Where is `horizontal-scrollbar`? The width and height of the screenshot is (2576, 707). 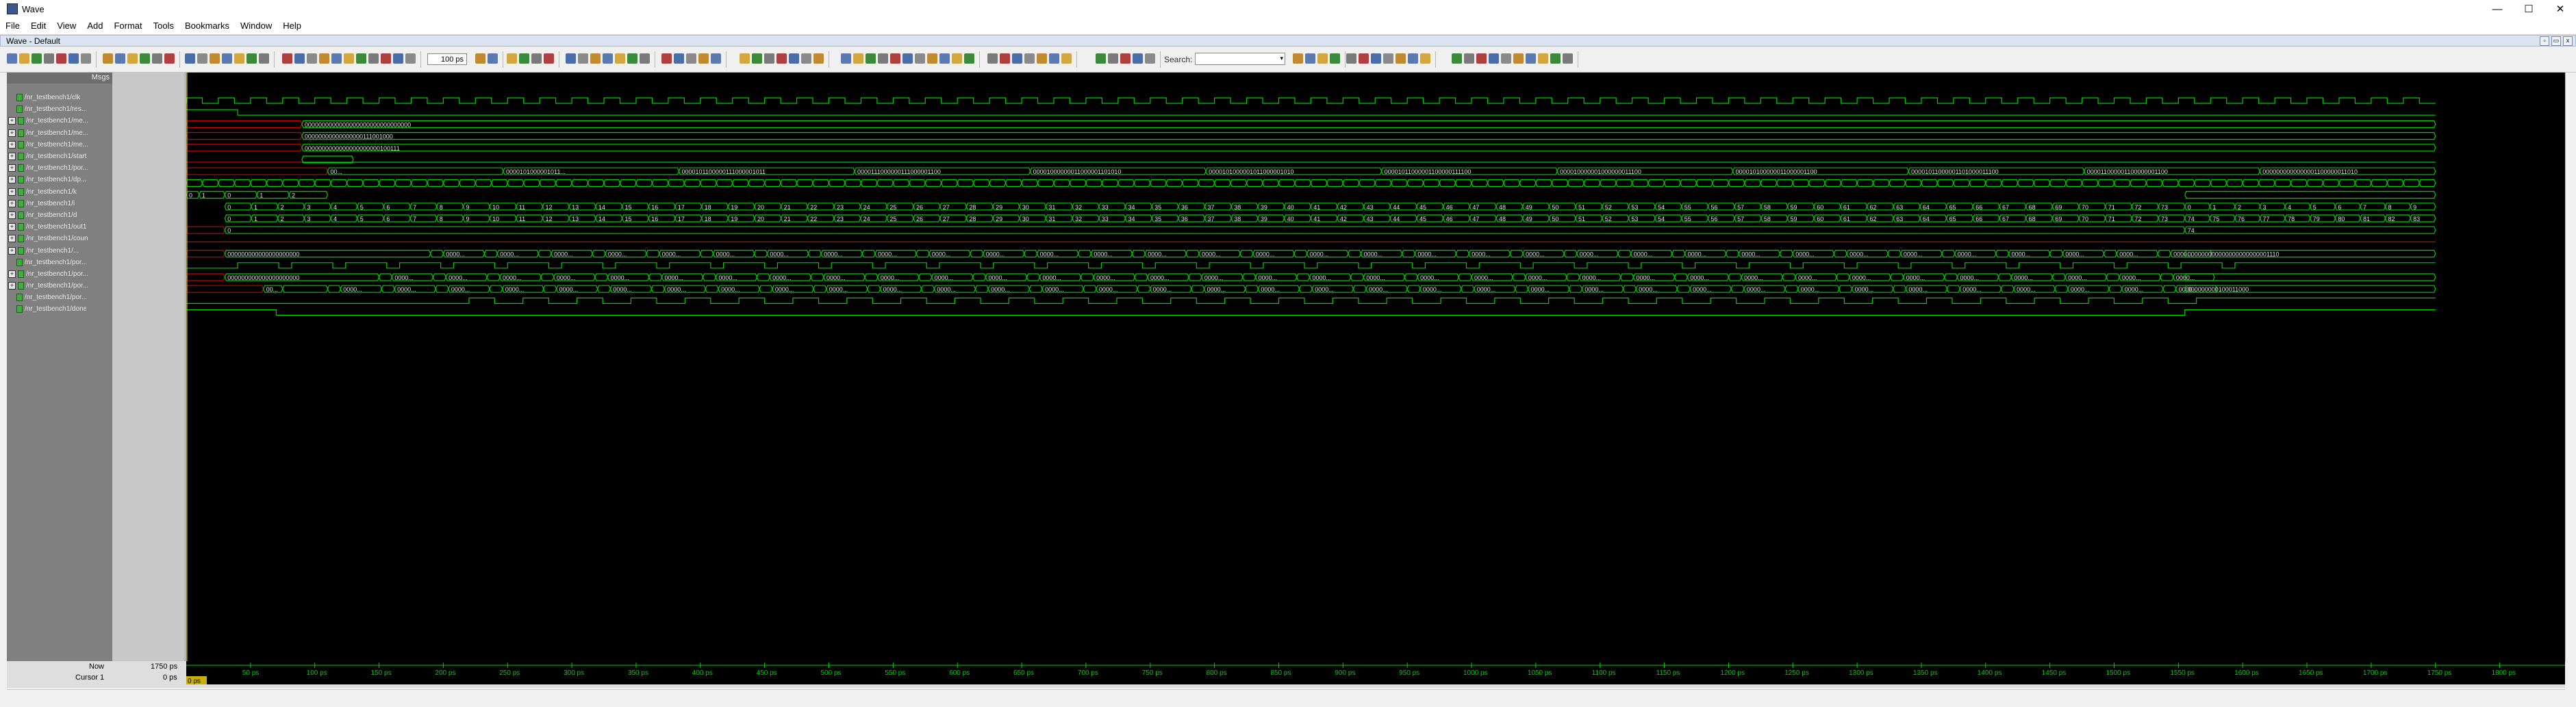 horizontal-scrollbar is located at coordinates (1286, 695).